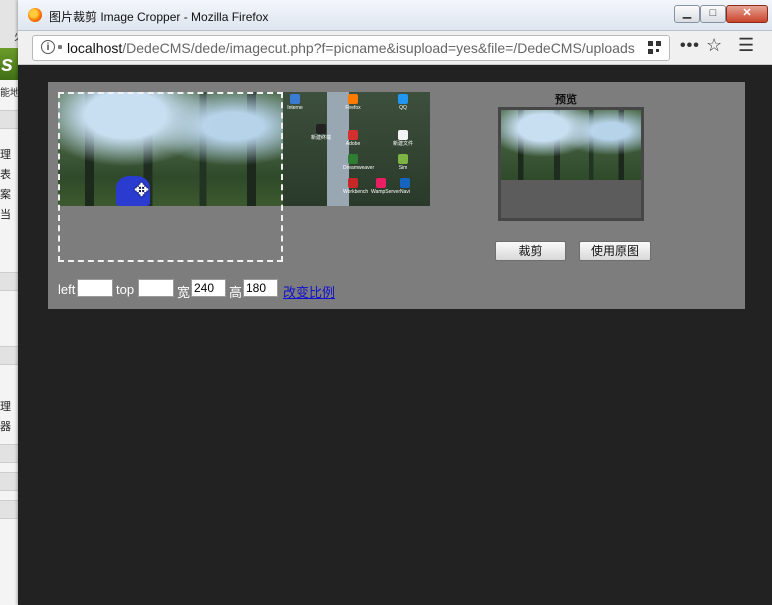 This screenshot has width=772, height=605. What do you see at coordinates (5, 214) in the screenshot?
I see `background-menu-item: 当` at bounding box center [5, 214].